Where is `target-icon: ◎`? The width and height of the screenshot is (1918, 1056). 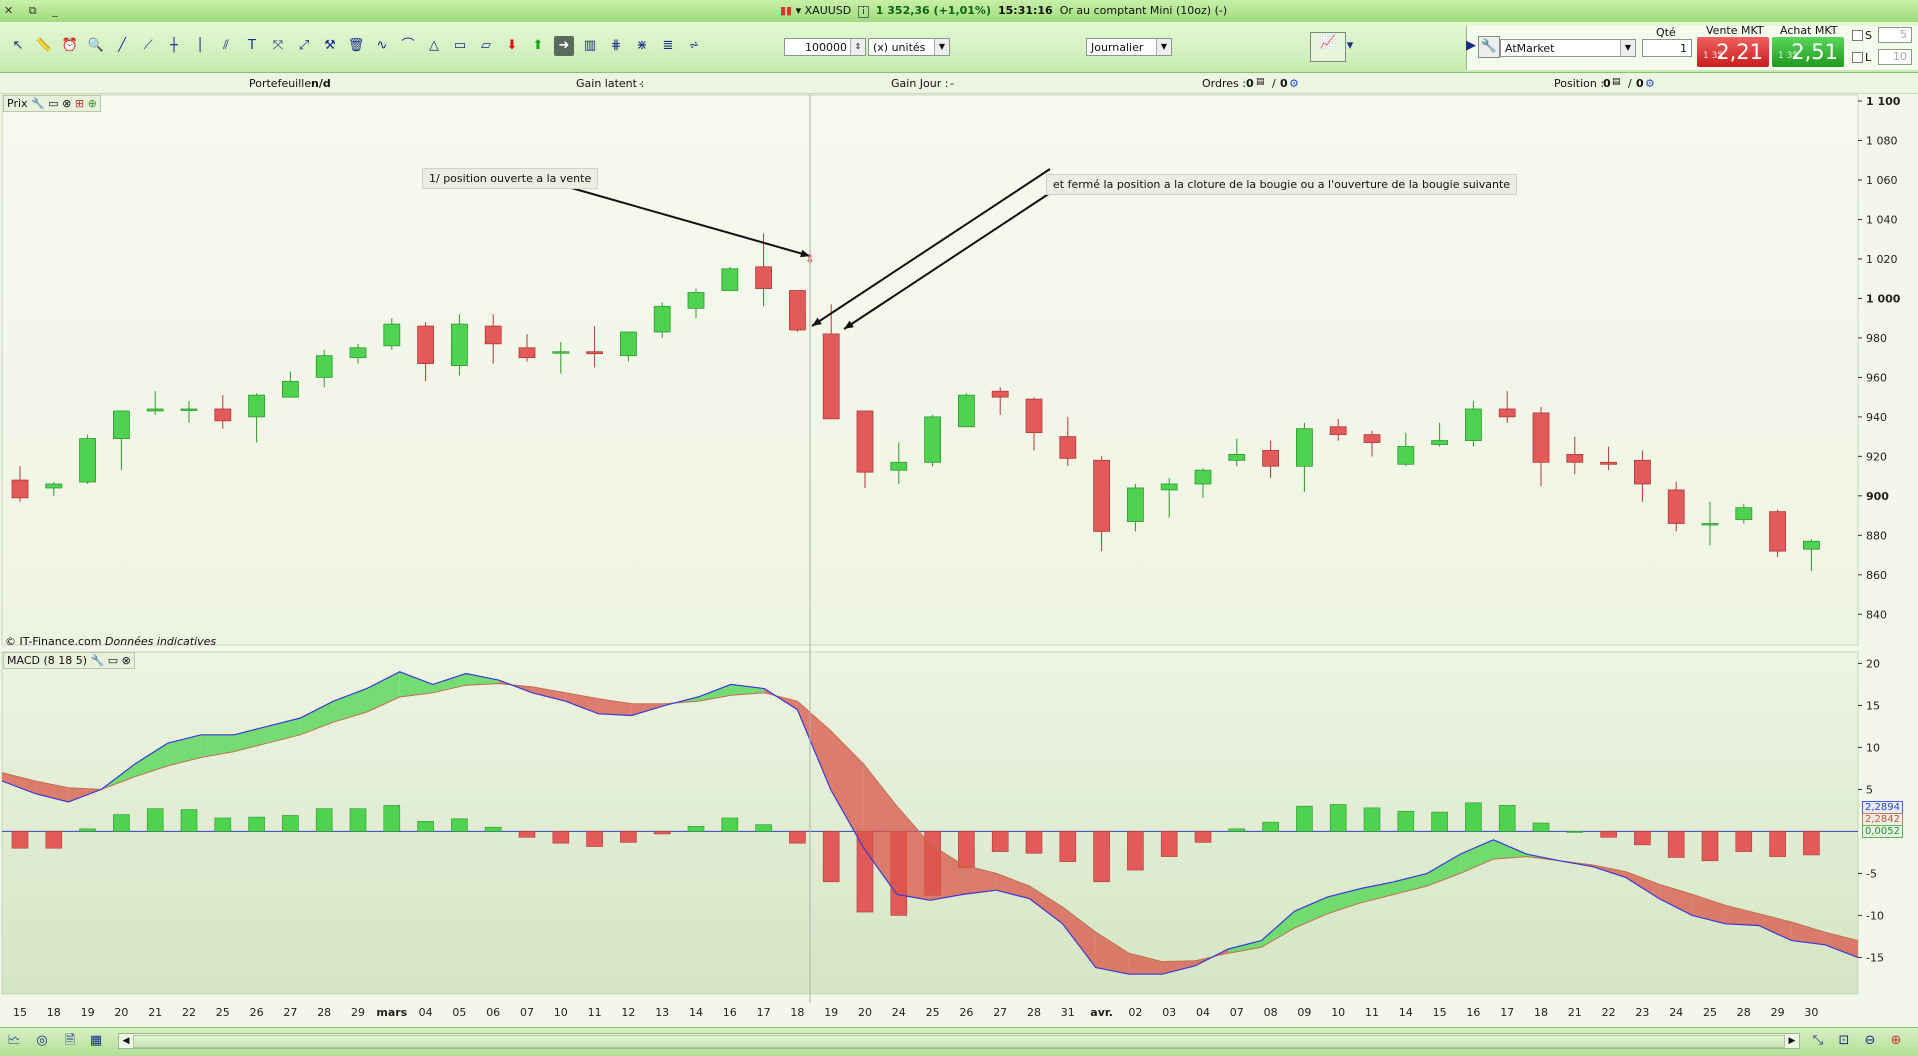
target-icon: ◎ is located at coordinates (42, 1041).